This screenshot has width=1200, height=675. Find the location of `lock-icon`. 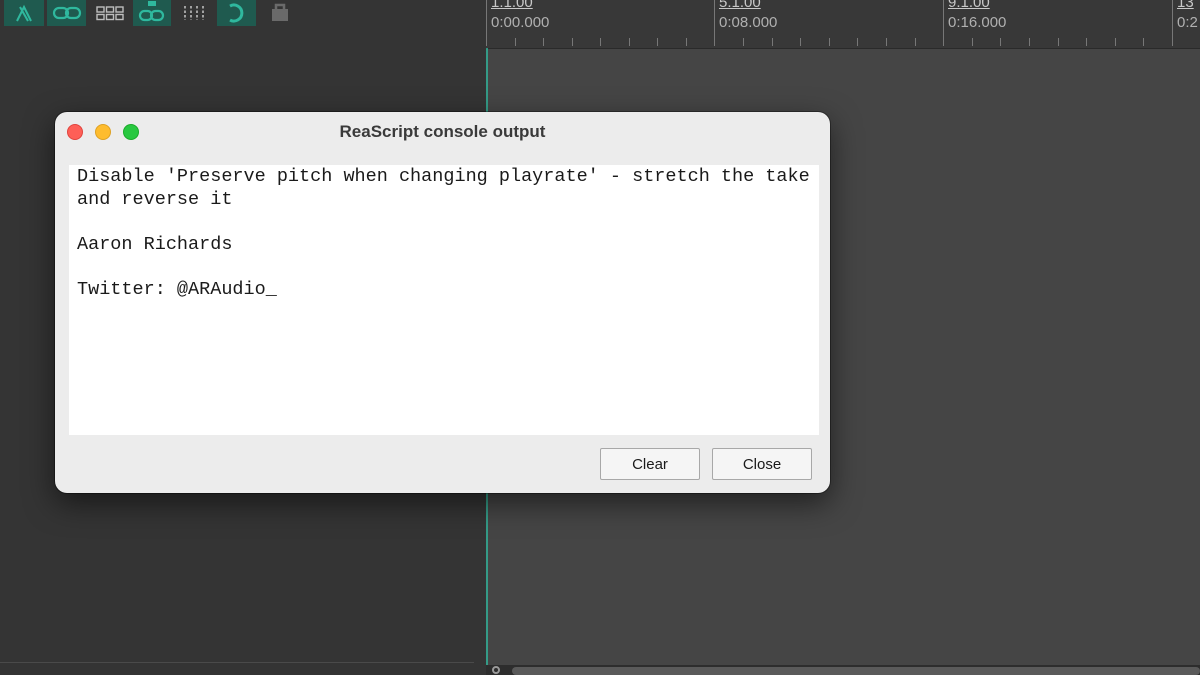

lock-icon is located at coordinates (280, 13).